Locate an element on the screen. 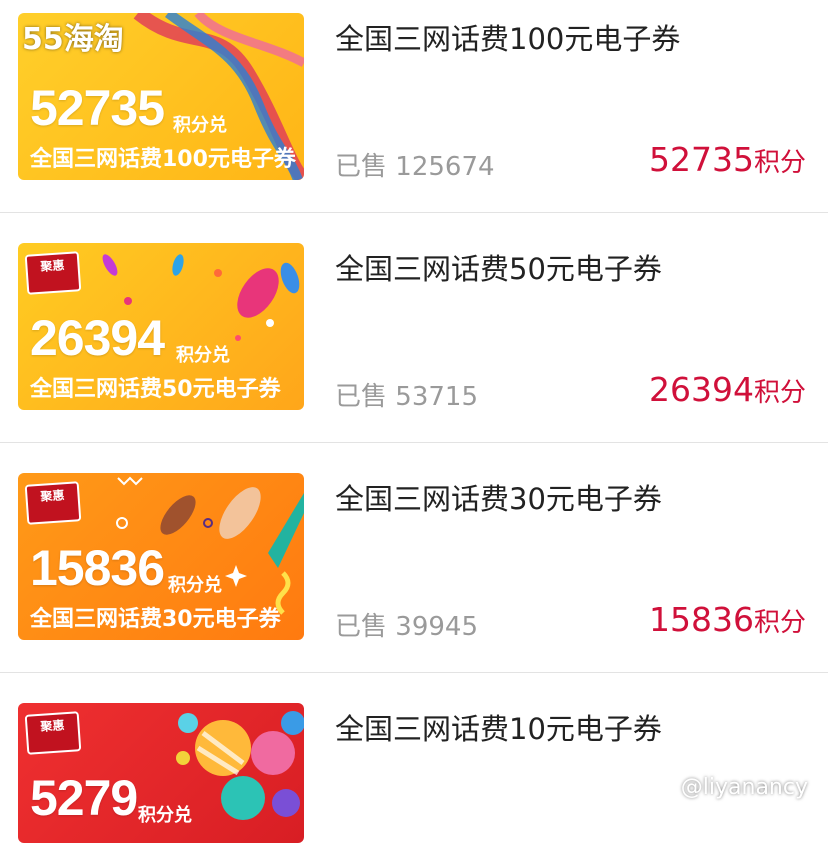 The height and width of the screenshot is (843, 828). product-thumbnail: 聚惠 15836 积分兑 全国三网话费30元电子券 is located at coordinates (161, 556).